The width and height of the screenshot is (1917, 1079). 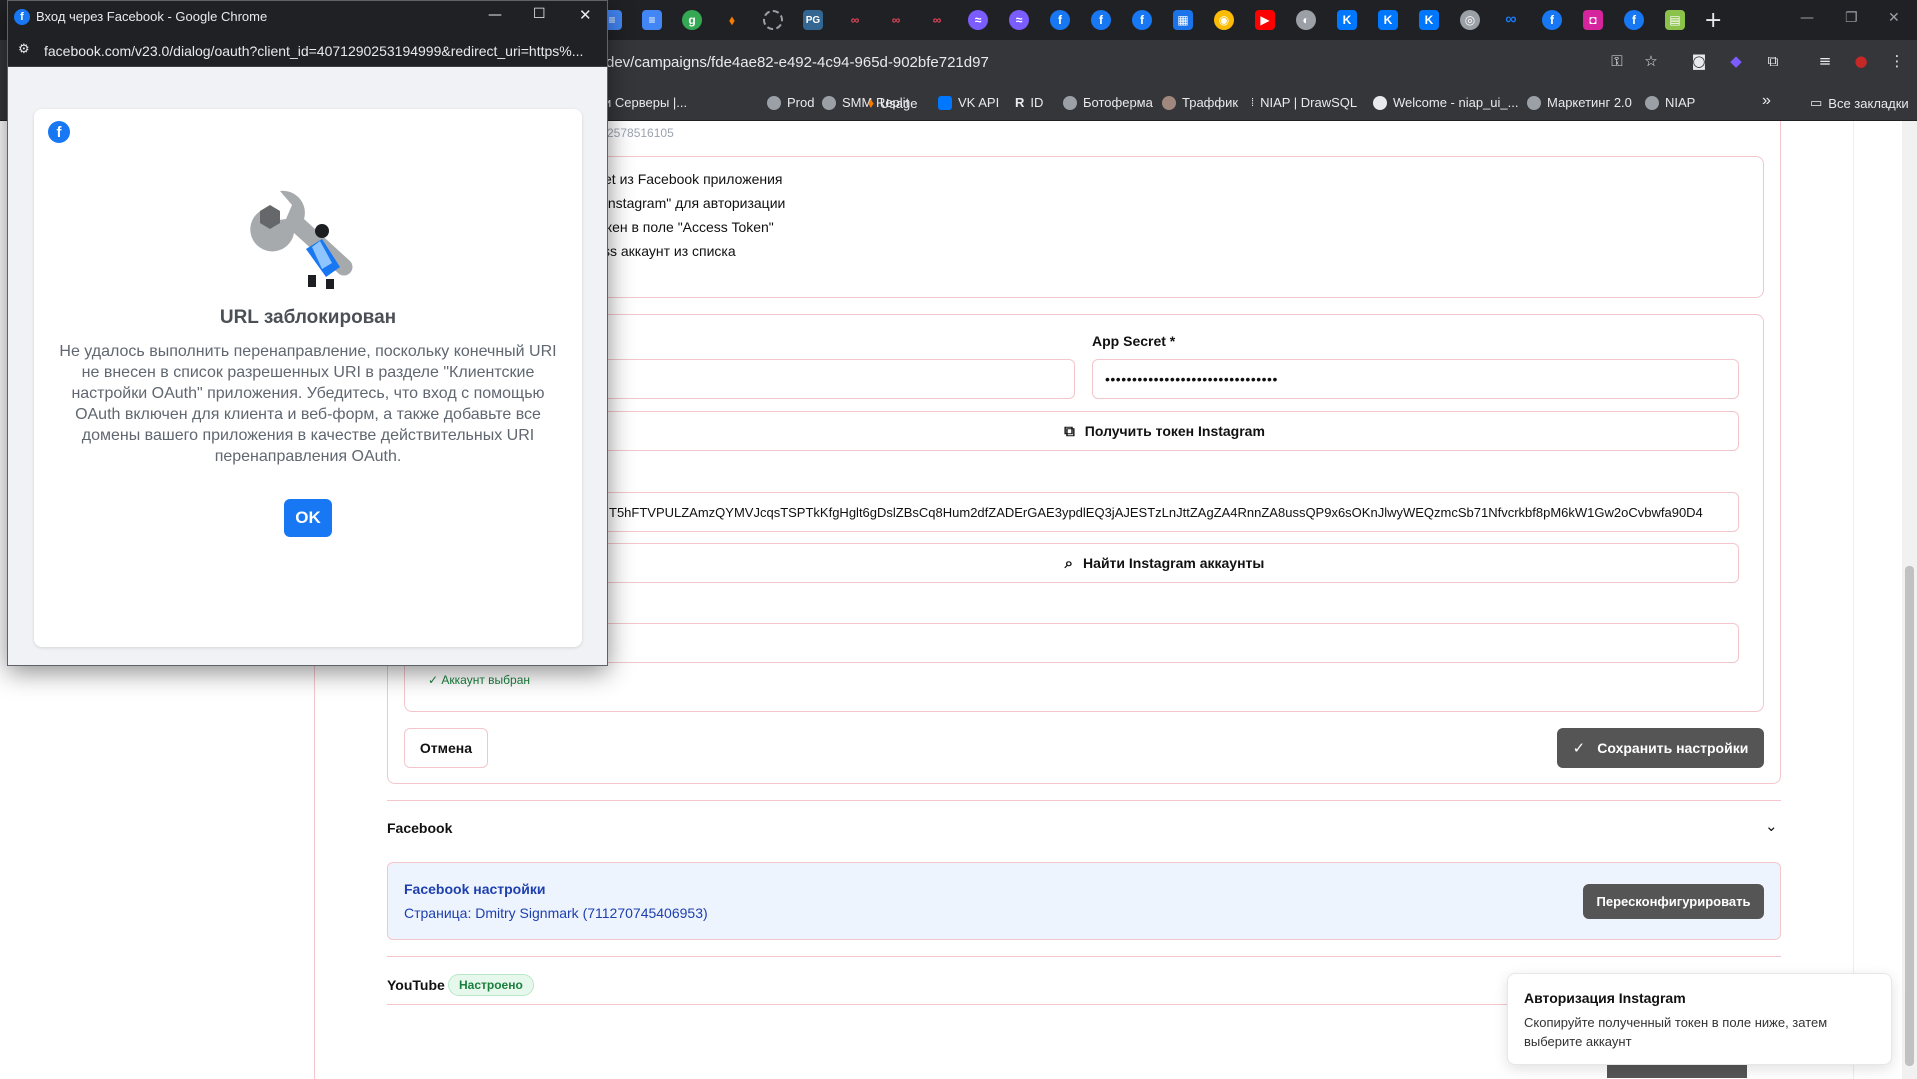 I want to click on account-selected-text: ✓ Аккаунт выбран, so click(x=479, y=680).